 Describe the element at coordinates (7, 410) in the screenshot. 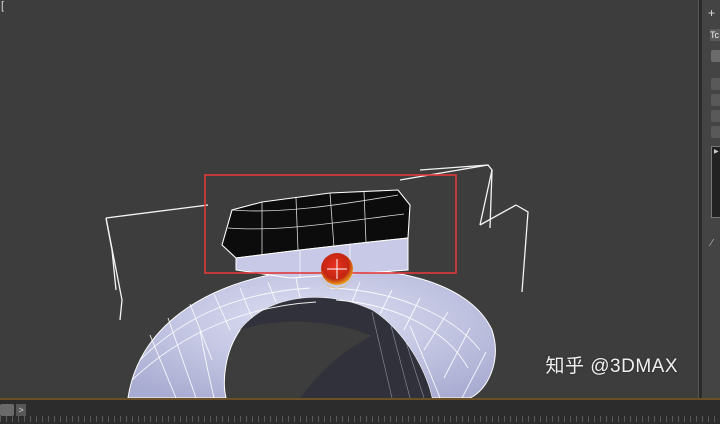

I see `time-slider` at that location.